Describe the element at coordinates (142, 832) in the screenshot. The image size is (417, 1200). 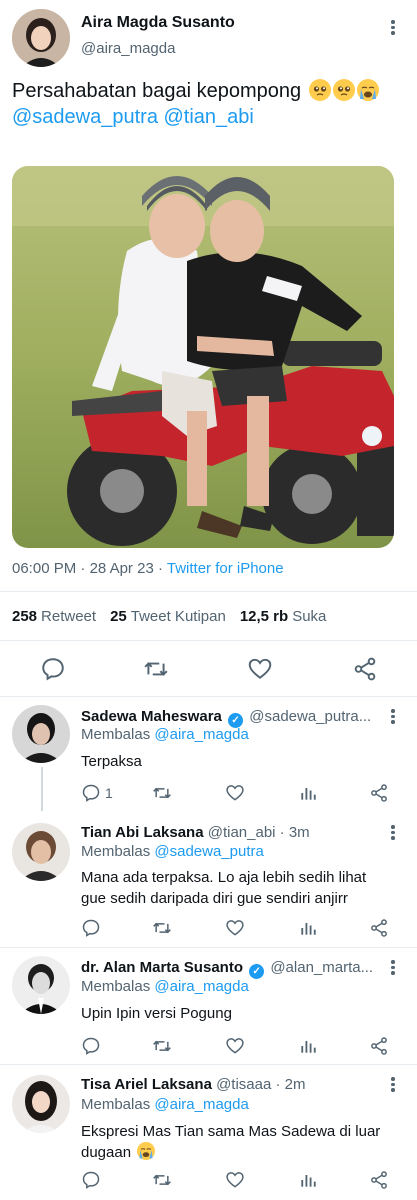
I see `reply-author-name: Tian Abi Laksana` at that location.